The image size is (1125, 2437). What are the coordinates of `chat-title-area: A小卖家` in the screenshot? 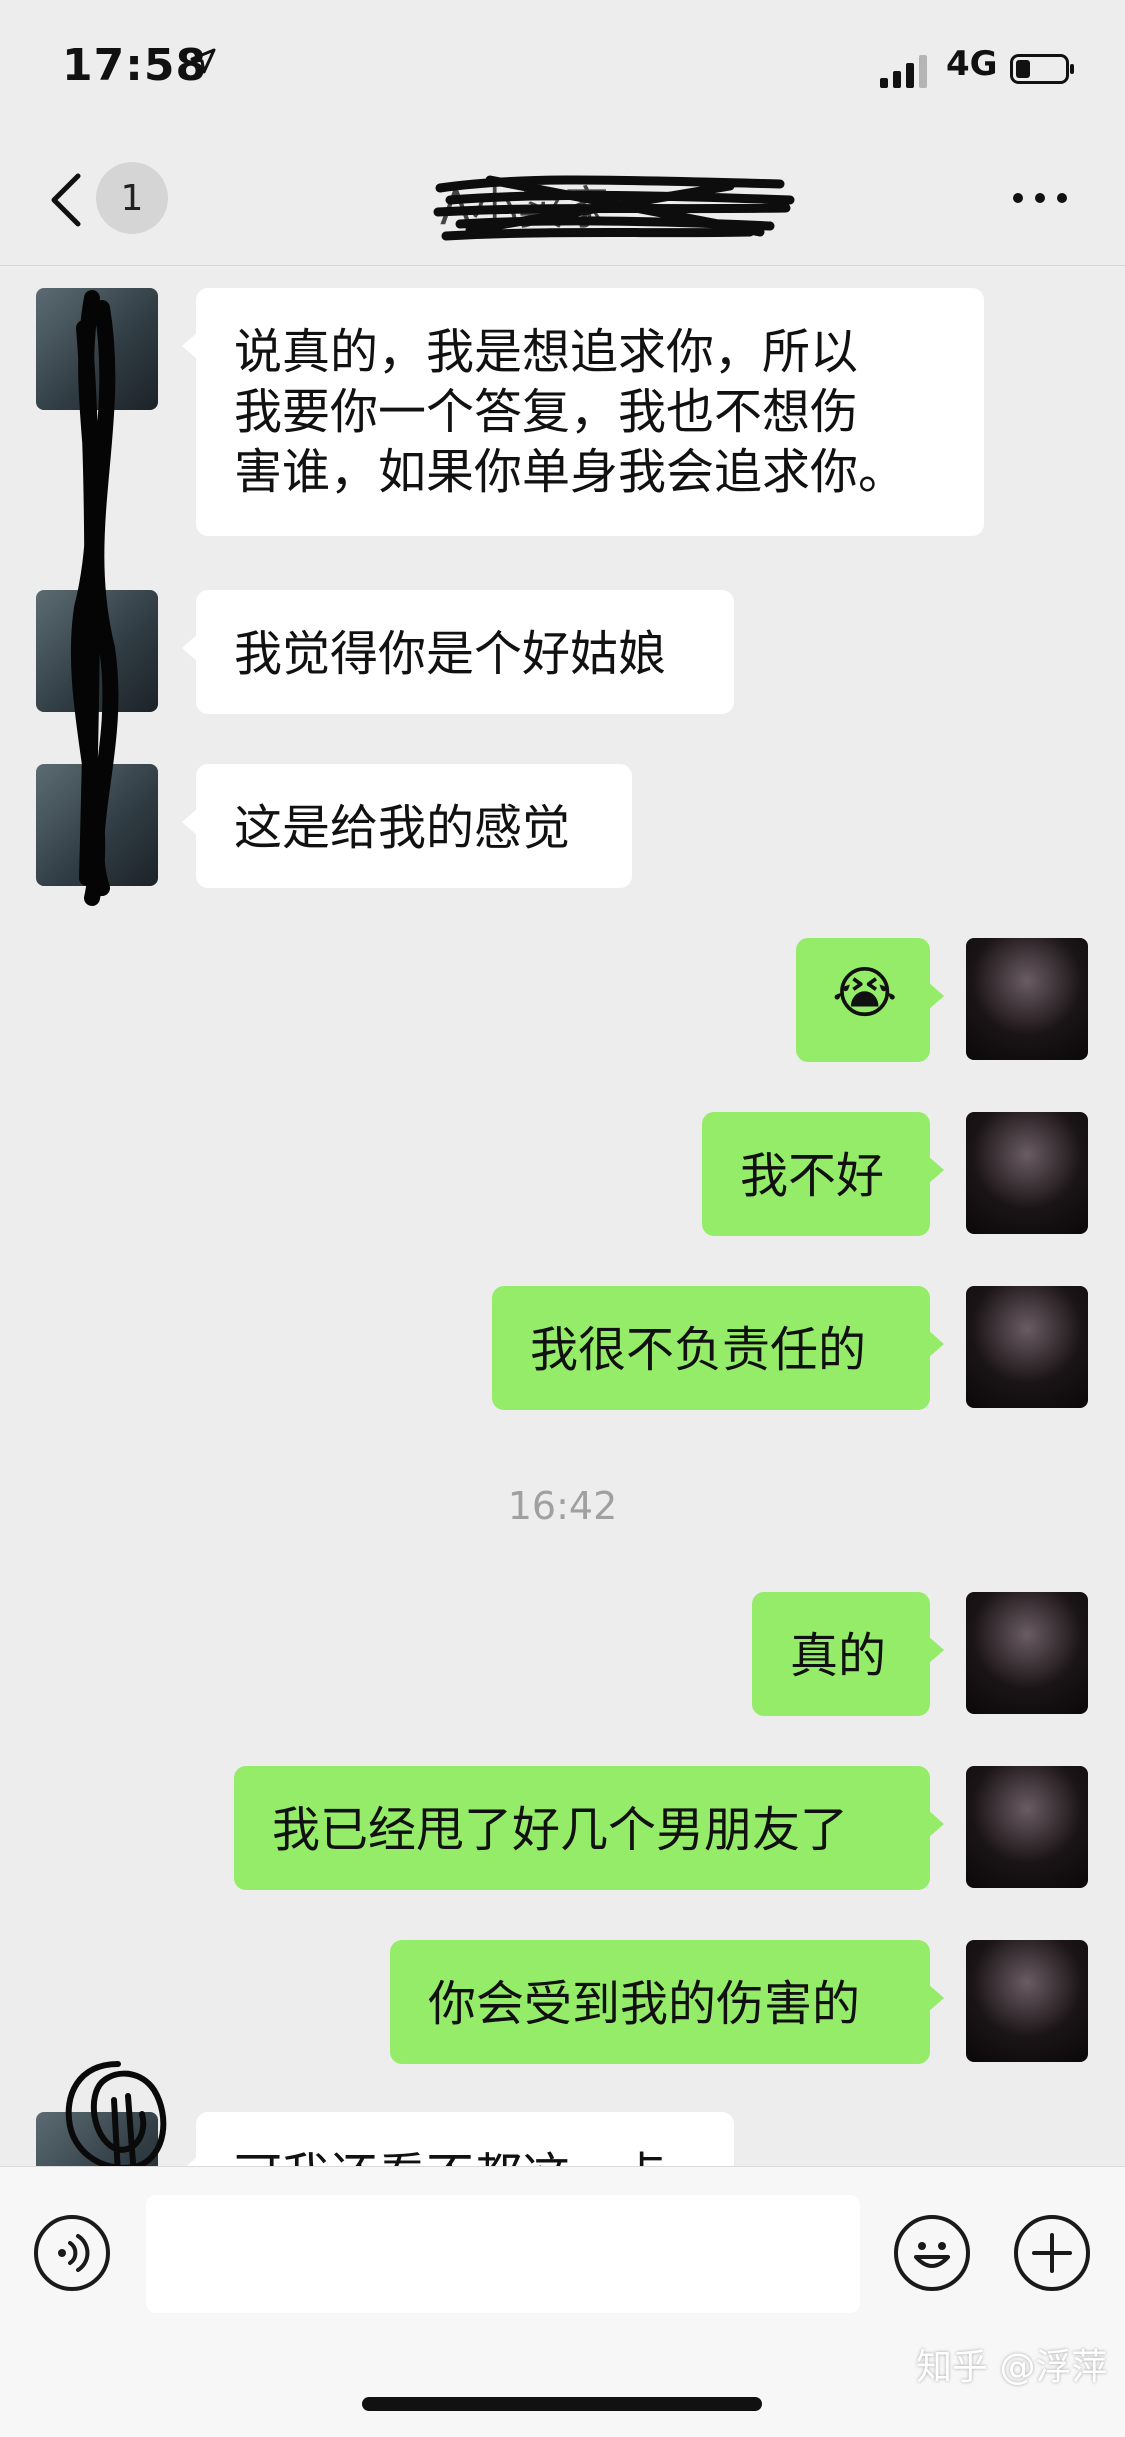 It's located at (615, 206).